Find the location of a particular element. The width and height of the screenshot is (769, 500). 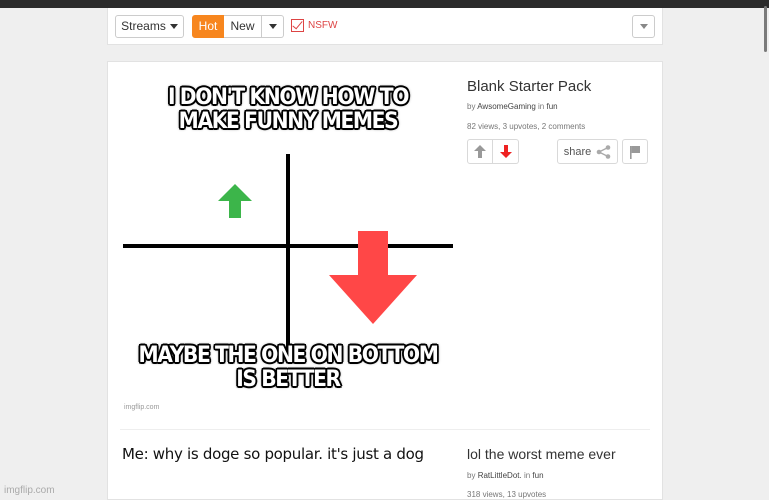

red-down-arrow-icon is located at coordinates (373, 277).